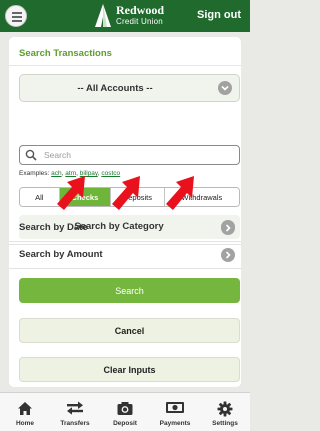 This screenshot has height=431, width=320. What do you see at coordinates (16, 16) in the screenshot?
I see `menu-icon` at bounding box center [16, 16].